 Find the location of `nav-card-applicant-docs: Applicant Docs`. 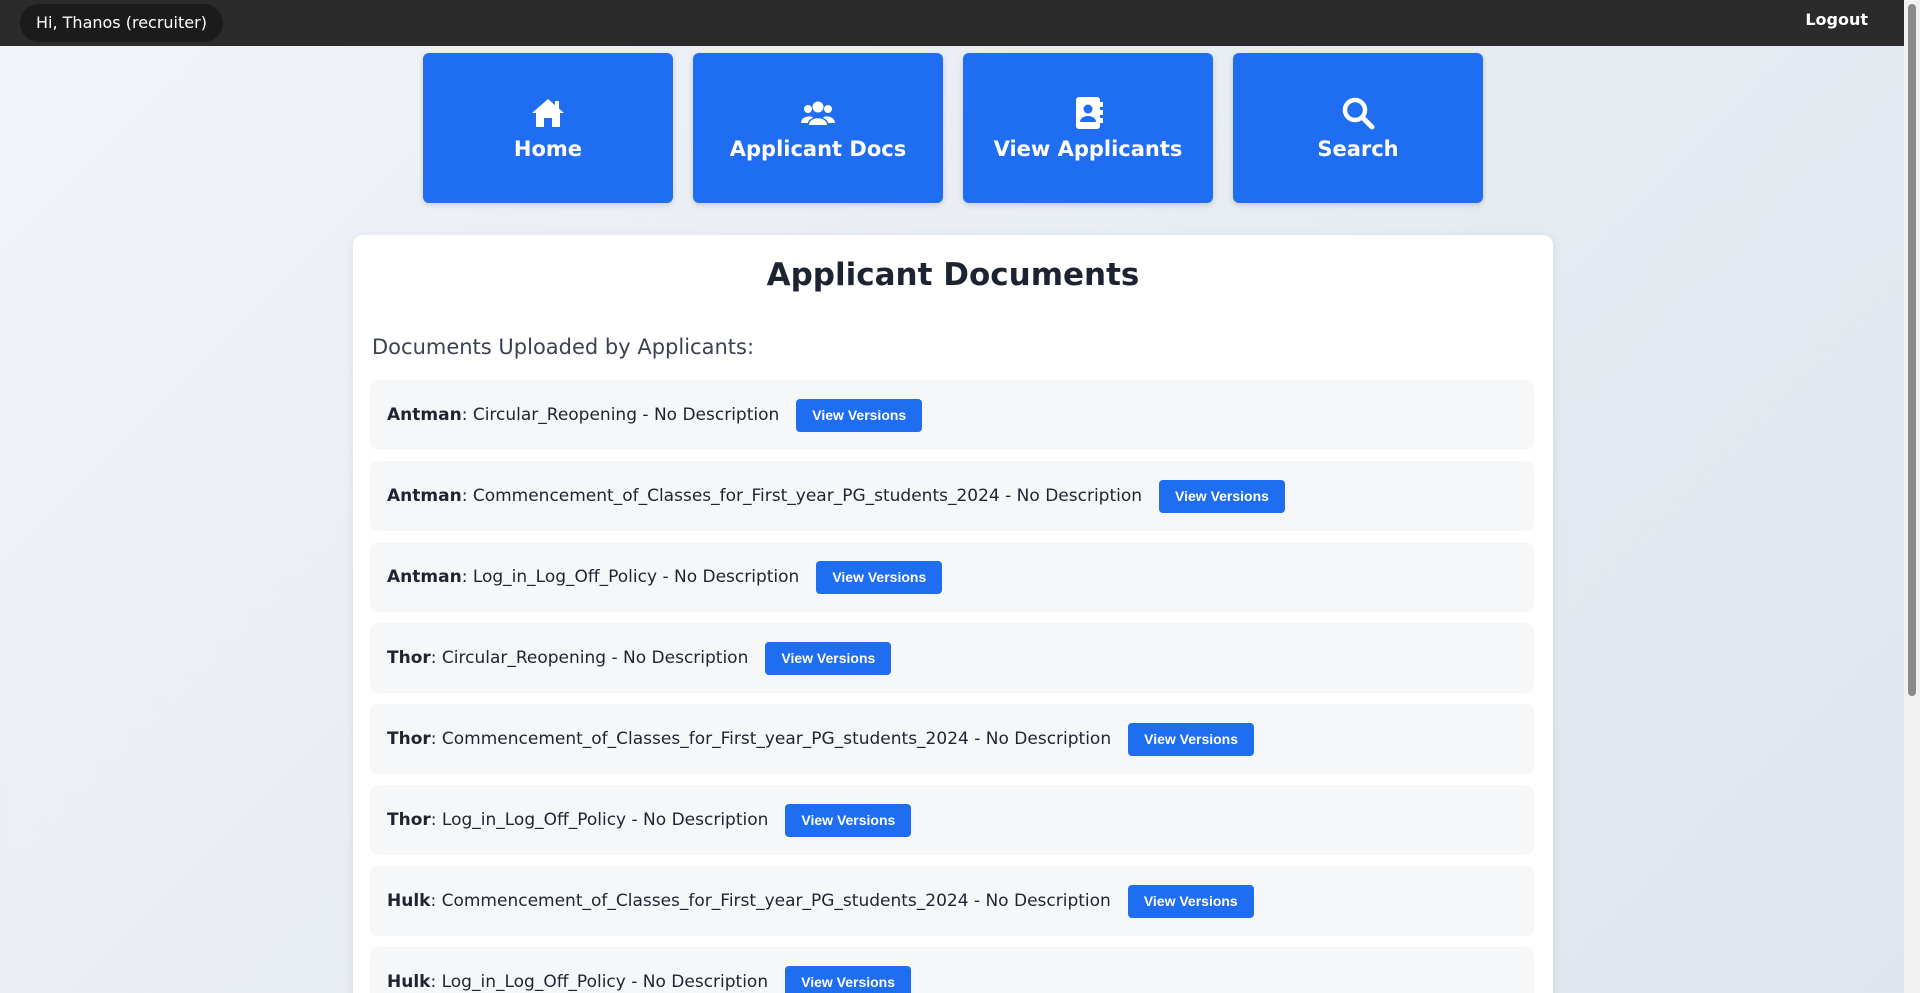

nav-card-applicant-docs: Applicant Docs is located at coordinates (818, 128).